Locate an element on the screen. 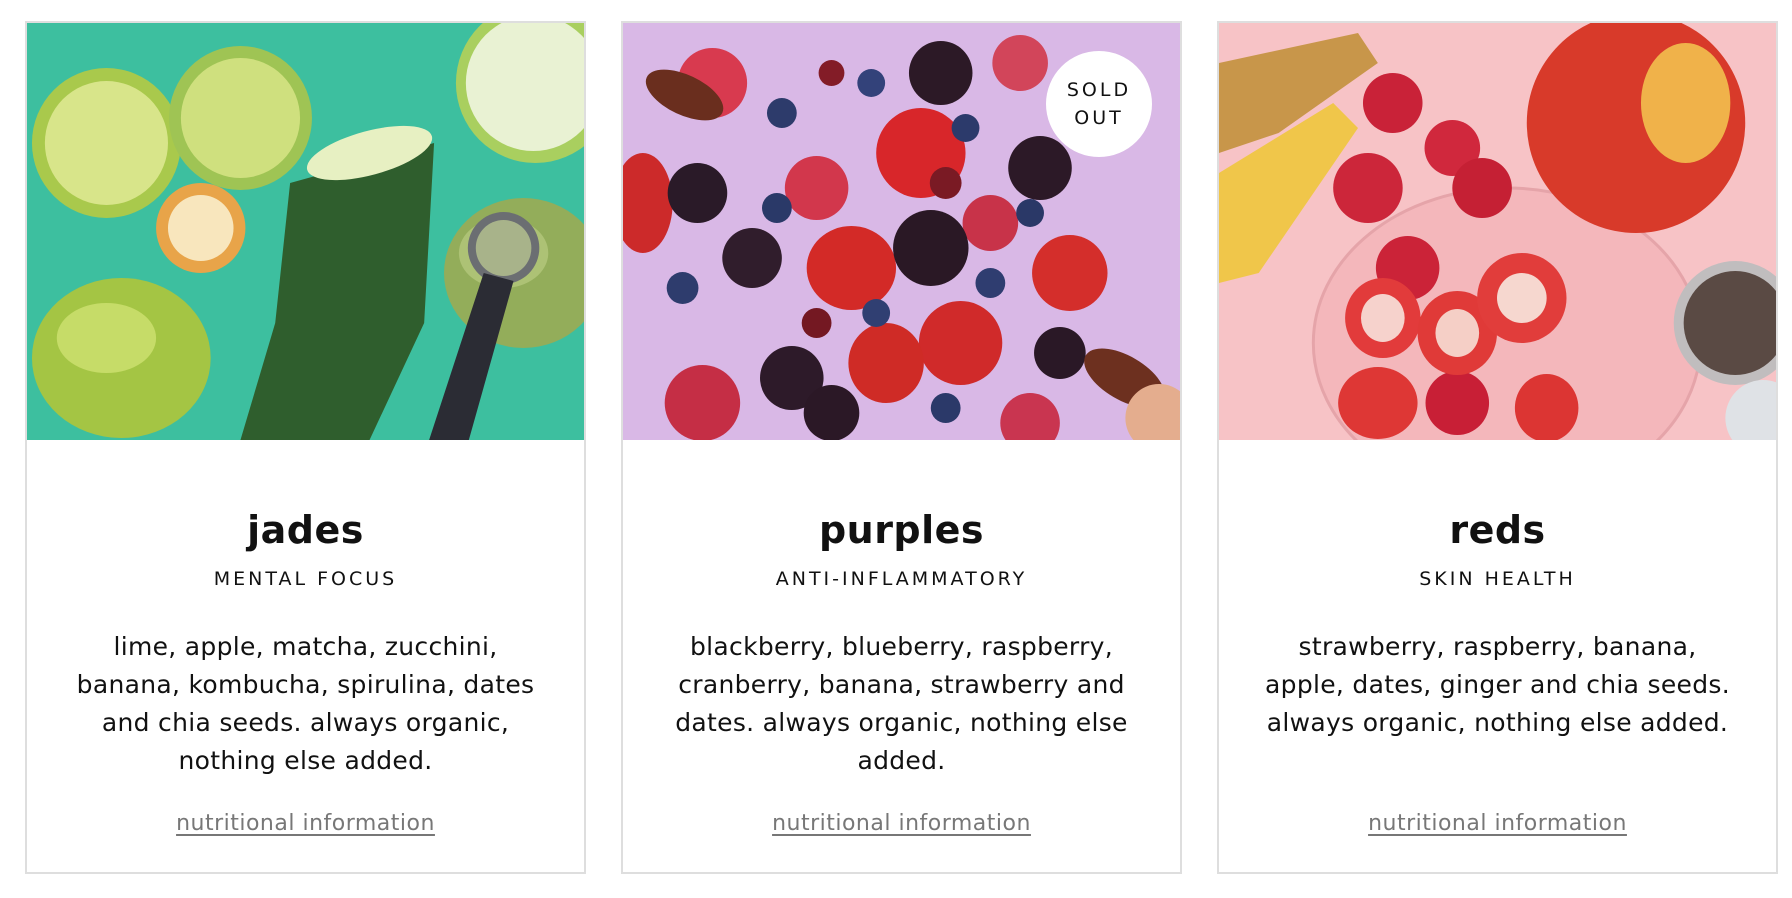  product-benefit: SKIN HEALTH is located at coordinates (1497, 579).